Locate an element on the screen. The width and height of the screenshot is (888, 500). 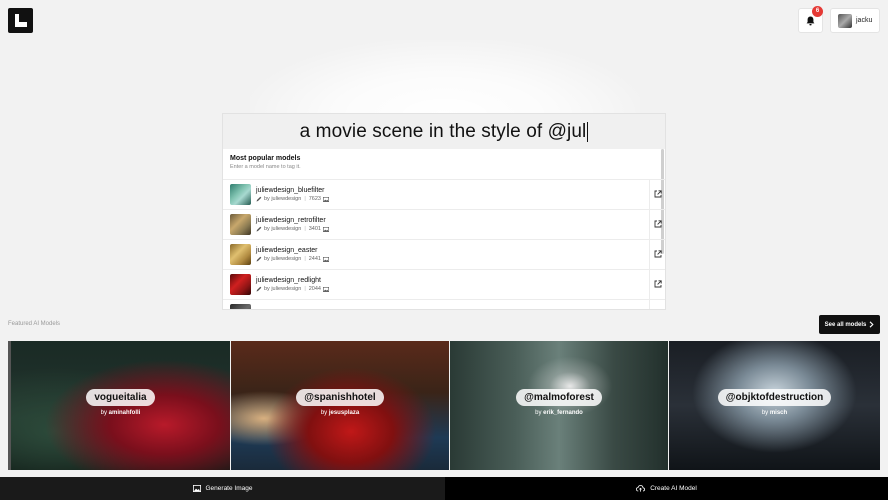
model-image-count: 2441 is located at coordinates (314, 259).